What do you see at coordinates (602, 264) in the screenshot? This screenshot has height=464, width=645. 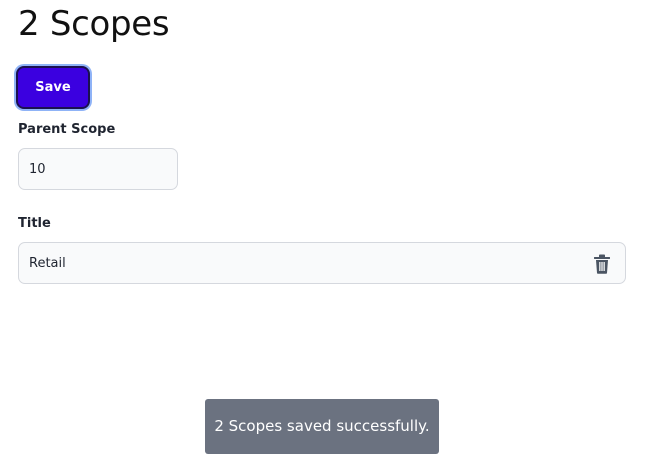 I see `trash-icon` at bounding box center [602, 264].